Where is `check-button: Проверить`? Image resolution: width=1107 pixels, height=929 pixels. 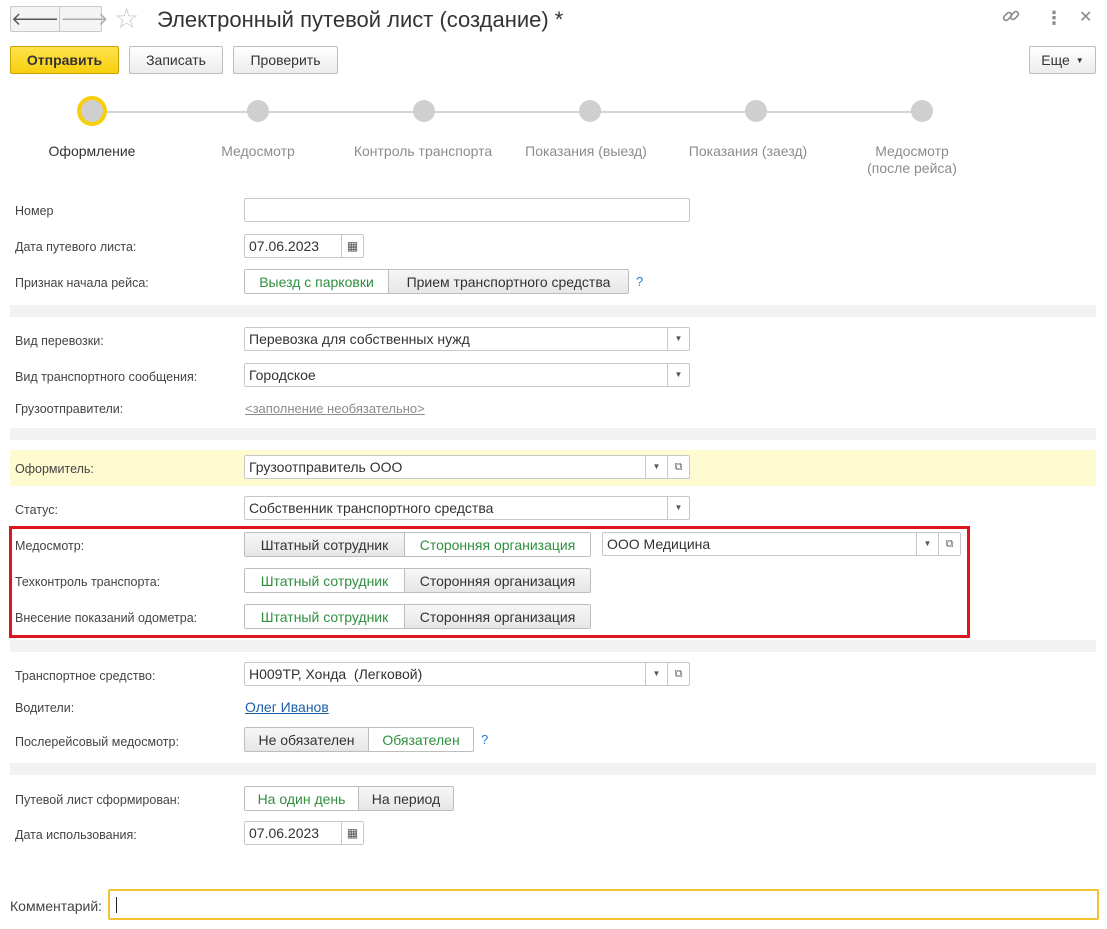
check-button: Проверить is located at coordinates (285, 60).